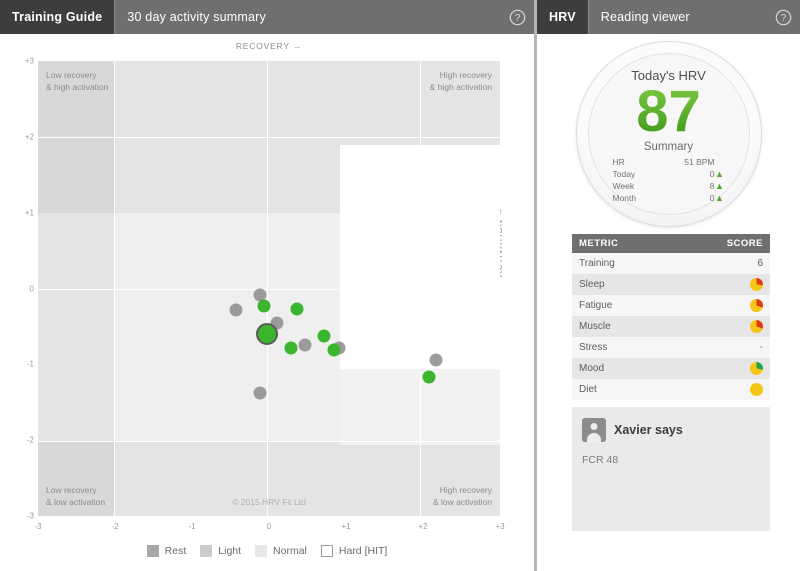  What do you see at coordinates (192, 526) in the screenshot?
I see `x-tick-label: -1` at bounding box center [192, 526].